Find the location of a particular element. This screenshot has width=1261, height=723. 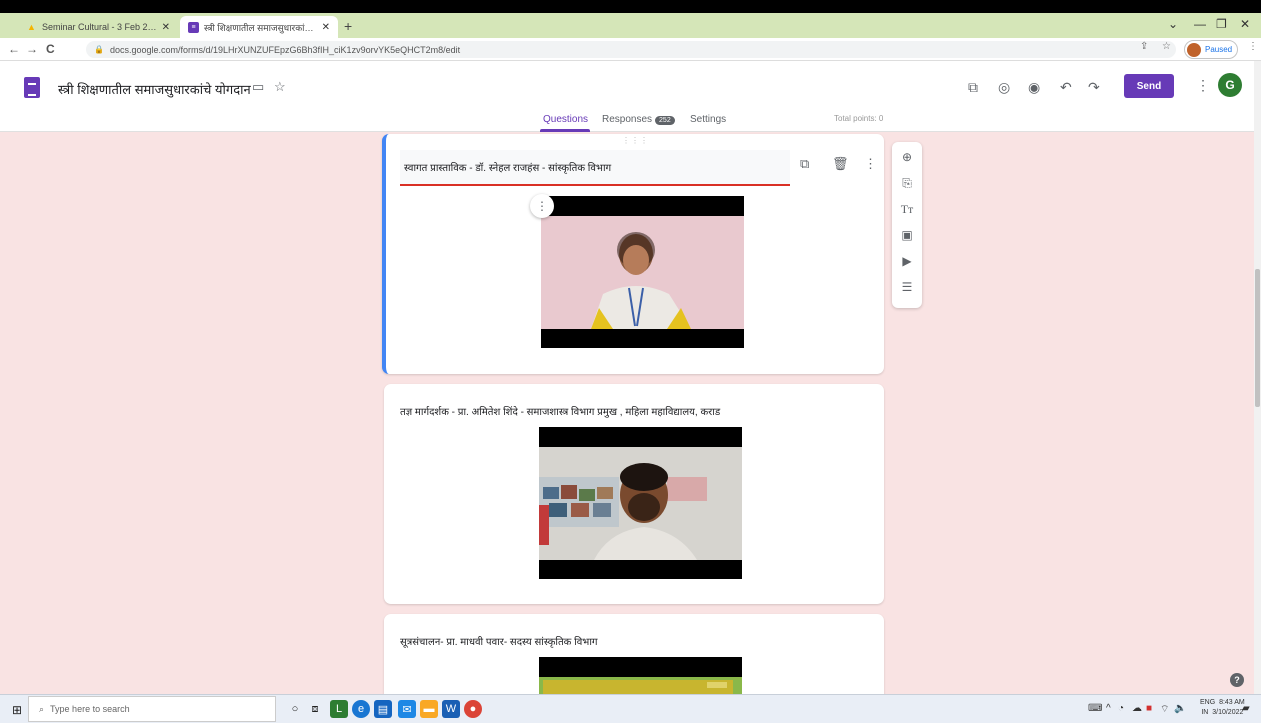

cortana-icon: ○ is located at coordinates (295, 709).